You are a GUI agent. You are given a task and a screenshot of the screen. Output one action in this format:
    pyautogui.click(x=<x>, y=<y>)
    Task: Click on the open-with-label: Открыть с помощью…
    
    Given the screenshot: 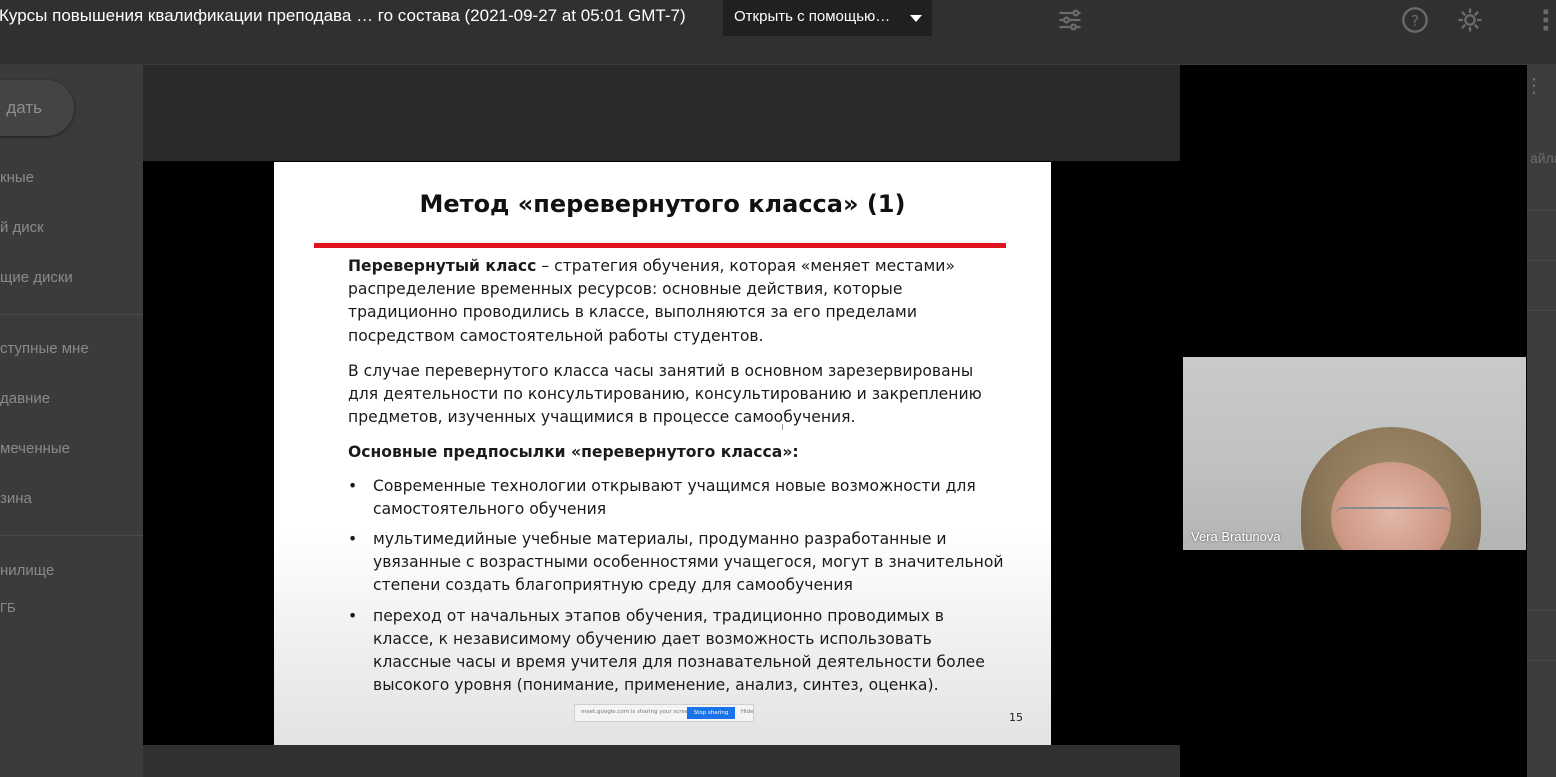 What is the action you would take?
    pyautogui.click(x=812, y=16)
    